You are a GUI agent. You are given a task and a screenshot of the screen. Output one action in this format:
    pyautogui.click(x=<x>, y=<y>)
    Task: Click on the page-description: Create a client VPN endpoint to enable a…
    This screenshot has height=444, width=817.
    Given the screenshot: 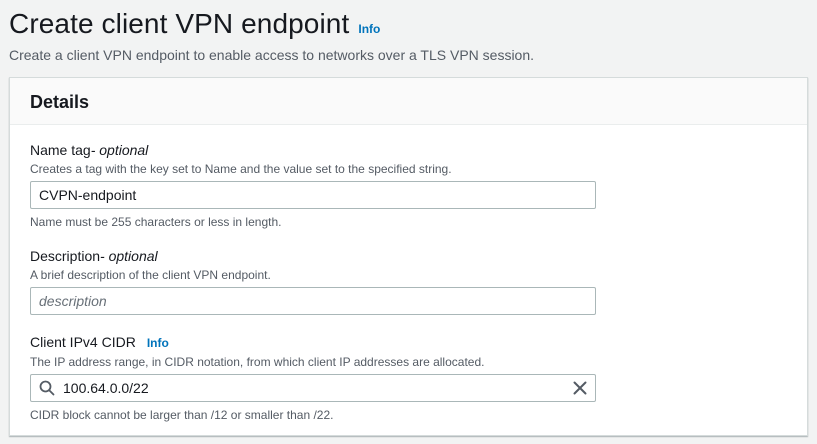 What is the action you would take?
    pyautogui.click(x=272, y=55)
    